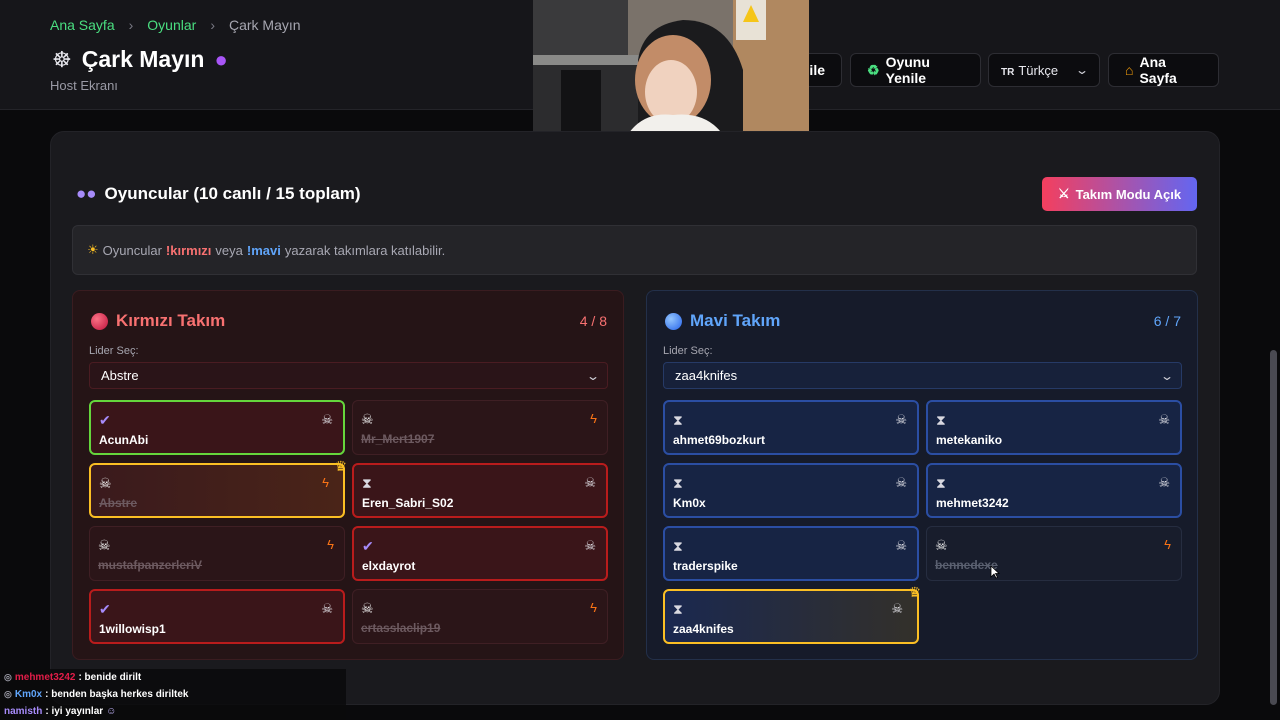 This screenshot has height=720, width=1280. I want to click on breadcrumb: Ana Sayfa › Oyunlar › Çark Mayın, so click(175, 25).